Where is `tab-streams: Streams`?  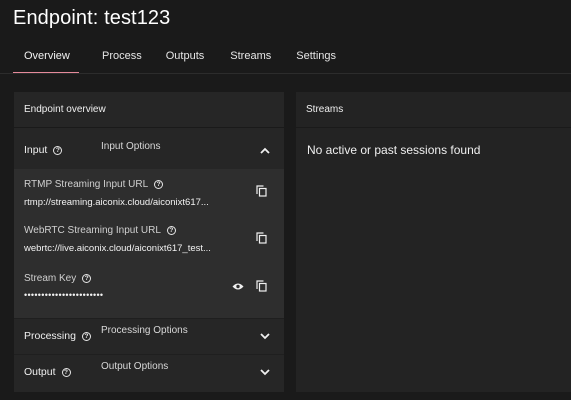
tab-streams: Streams is located at coordinates (250, 58).